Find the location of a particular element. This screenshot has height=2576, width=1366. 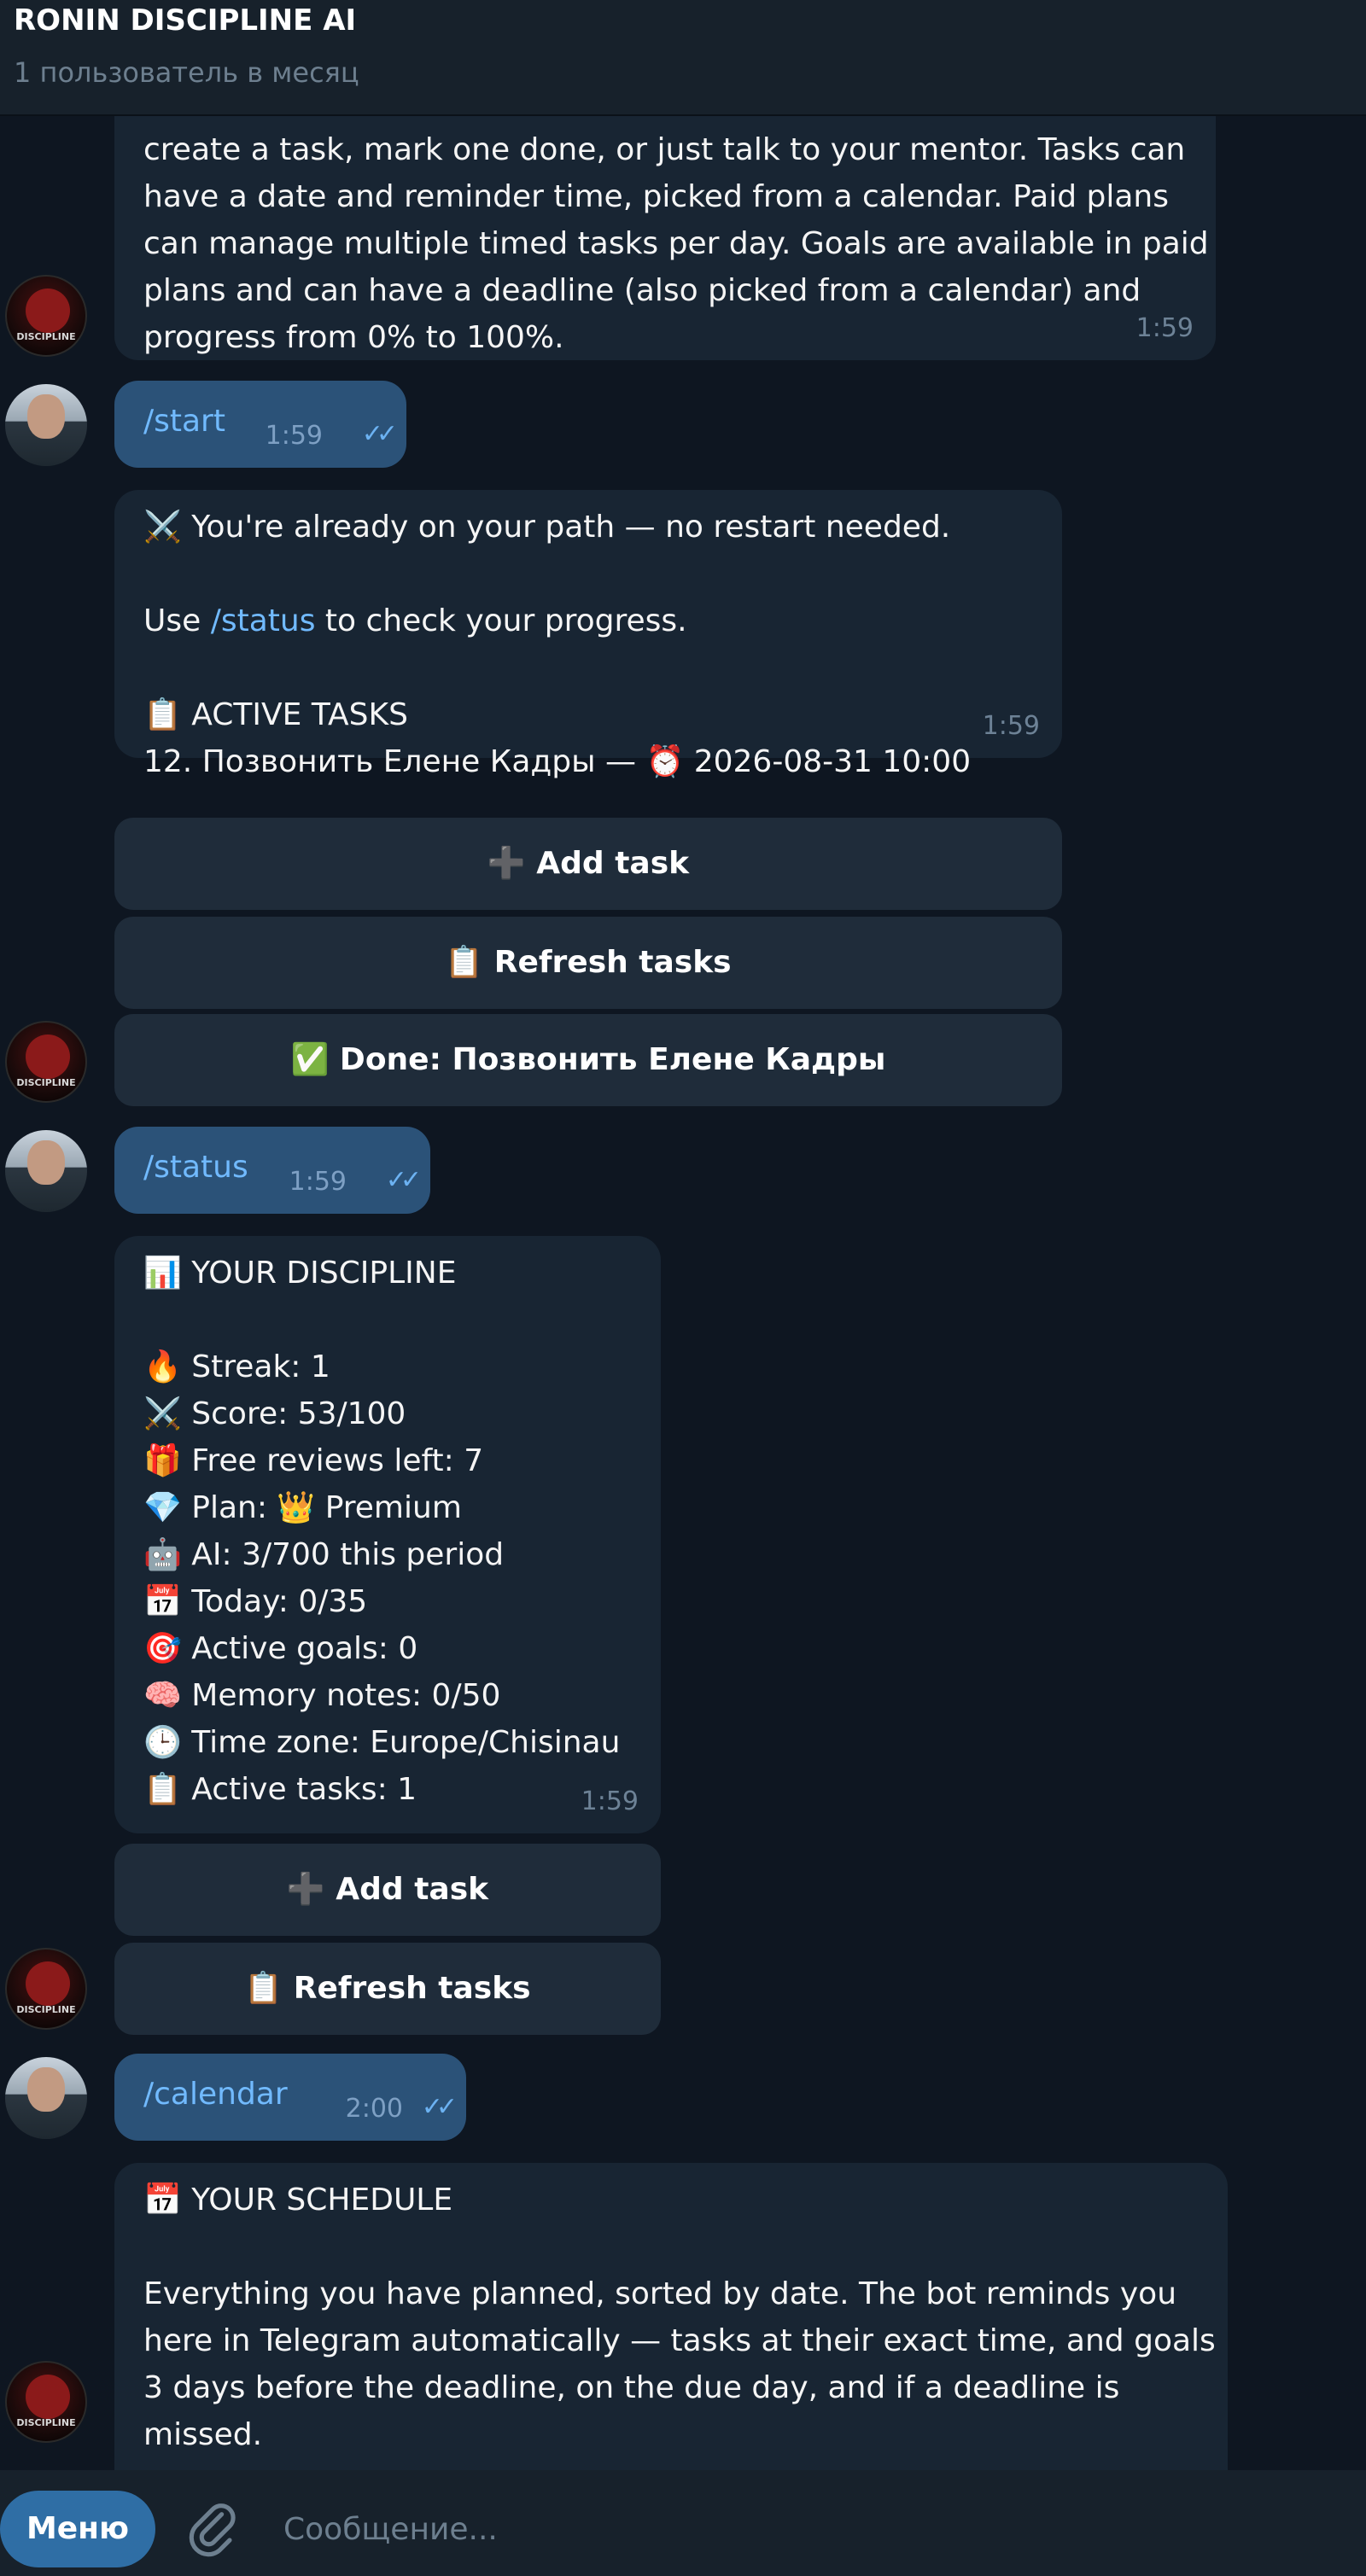

chat-title: RONIN DISCIPLINE AI is located at coordinates (185, 20).